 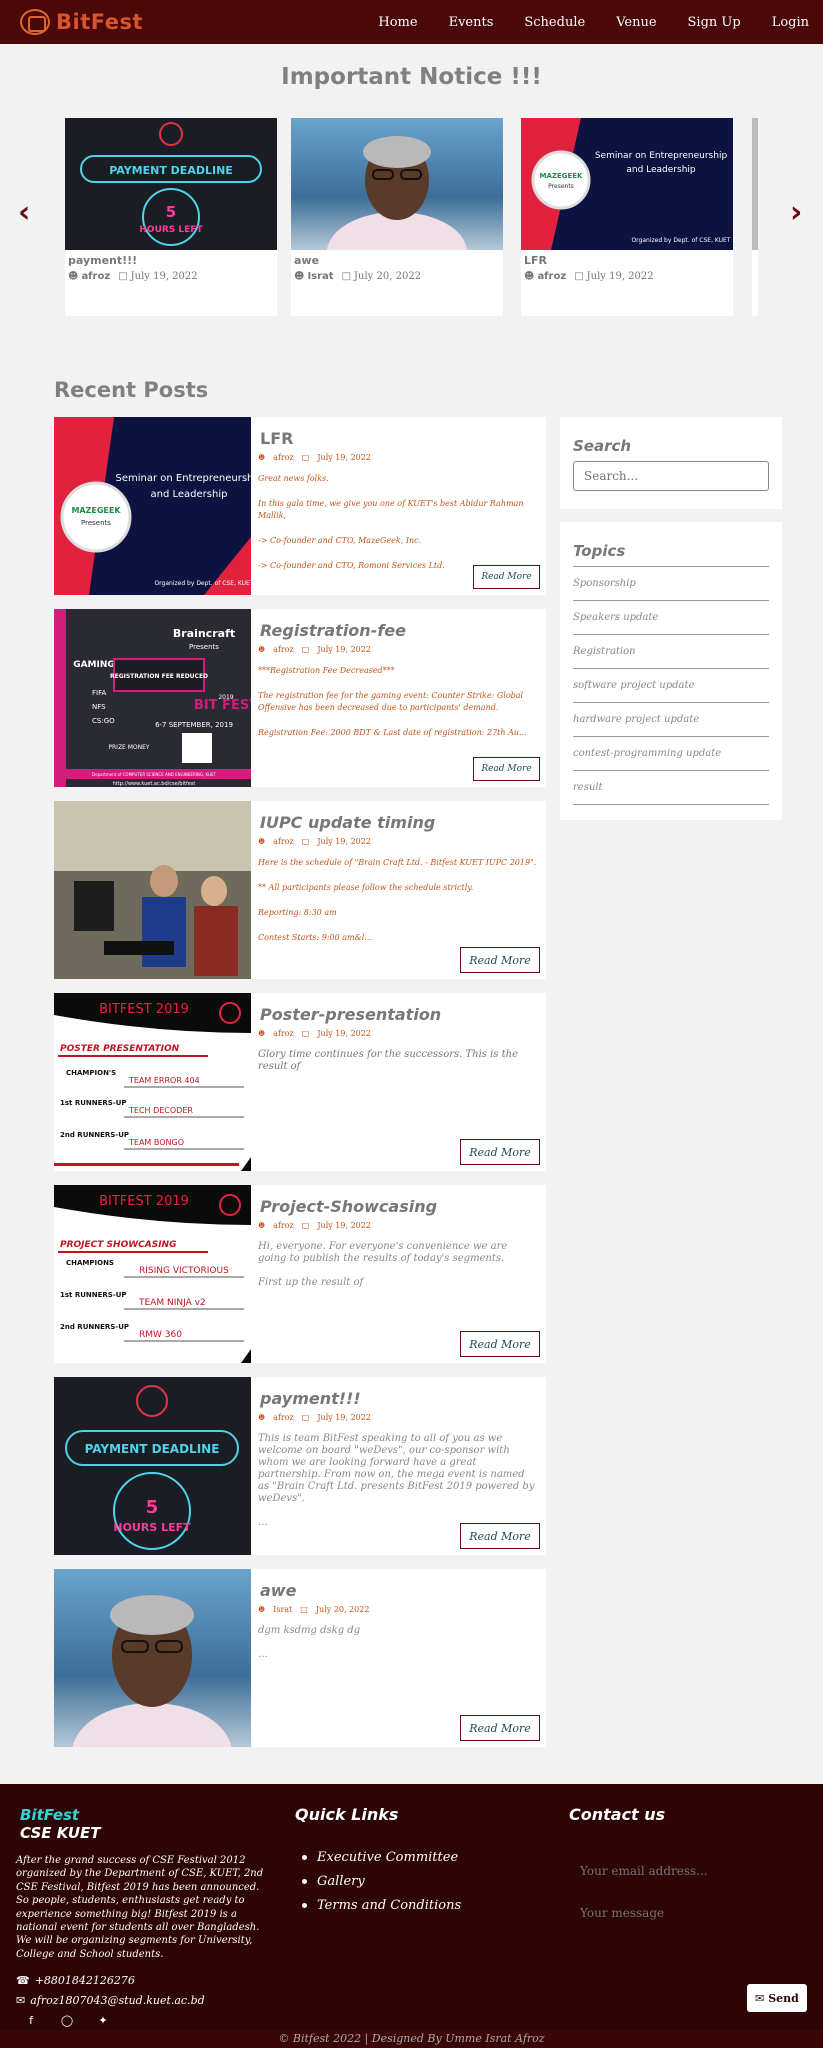 What do you see at coordinates (35, 22) in the screenshot?
I see `bitfest-logo-icon` at bounding box center [35, 22].